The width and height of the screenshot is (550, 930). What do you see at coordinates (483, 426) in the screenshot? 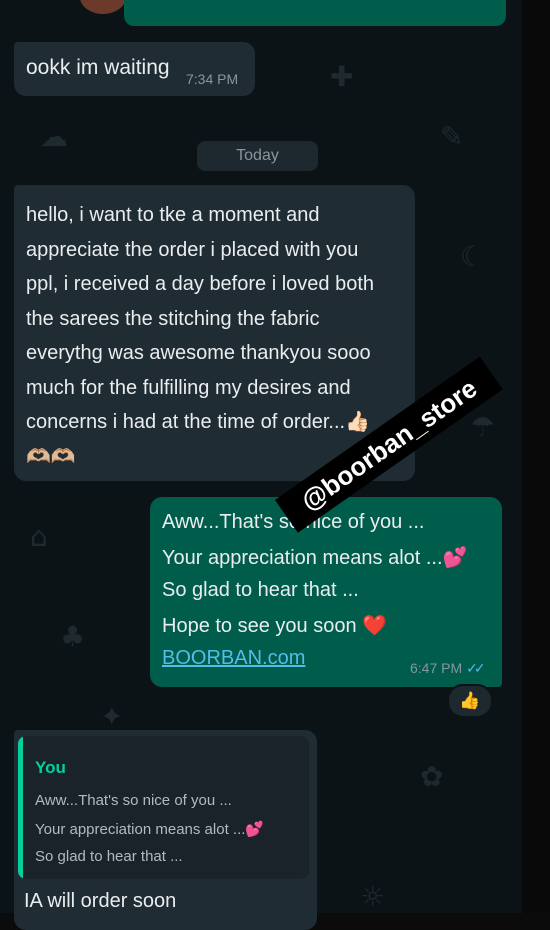
I see `doodle-icon: ☂` at bounding box center [483, 426].